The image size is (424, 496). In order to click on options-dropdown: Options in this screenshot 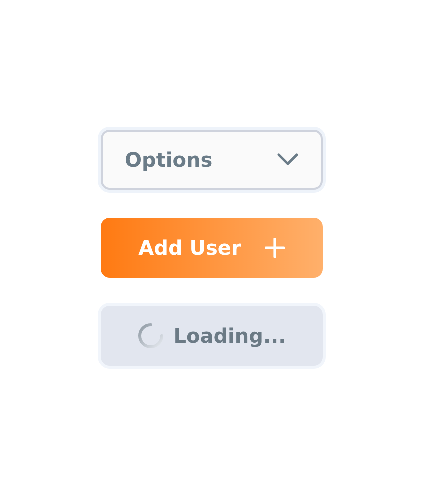, I will do `click(212, 160)`.